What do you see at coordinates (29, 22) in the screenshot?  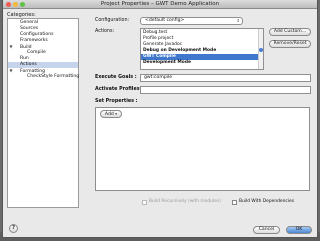 I see `tree-item-label: General` at bounding box center [29, 22].